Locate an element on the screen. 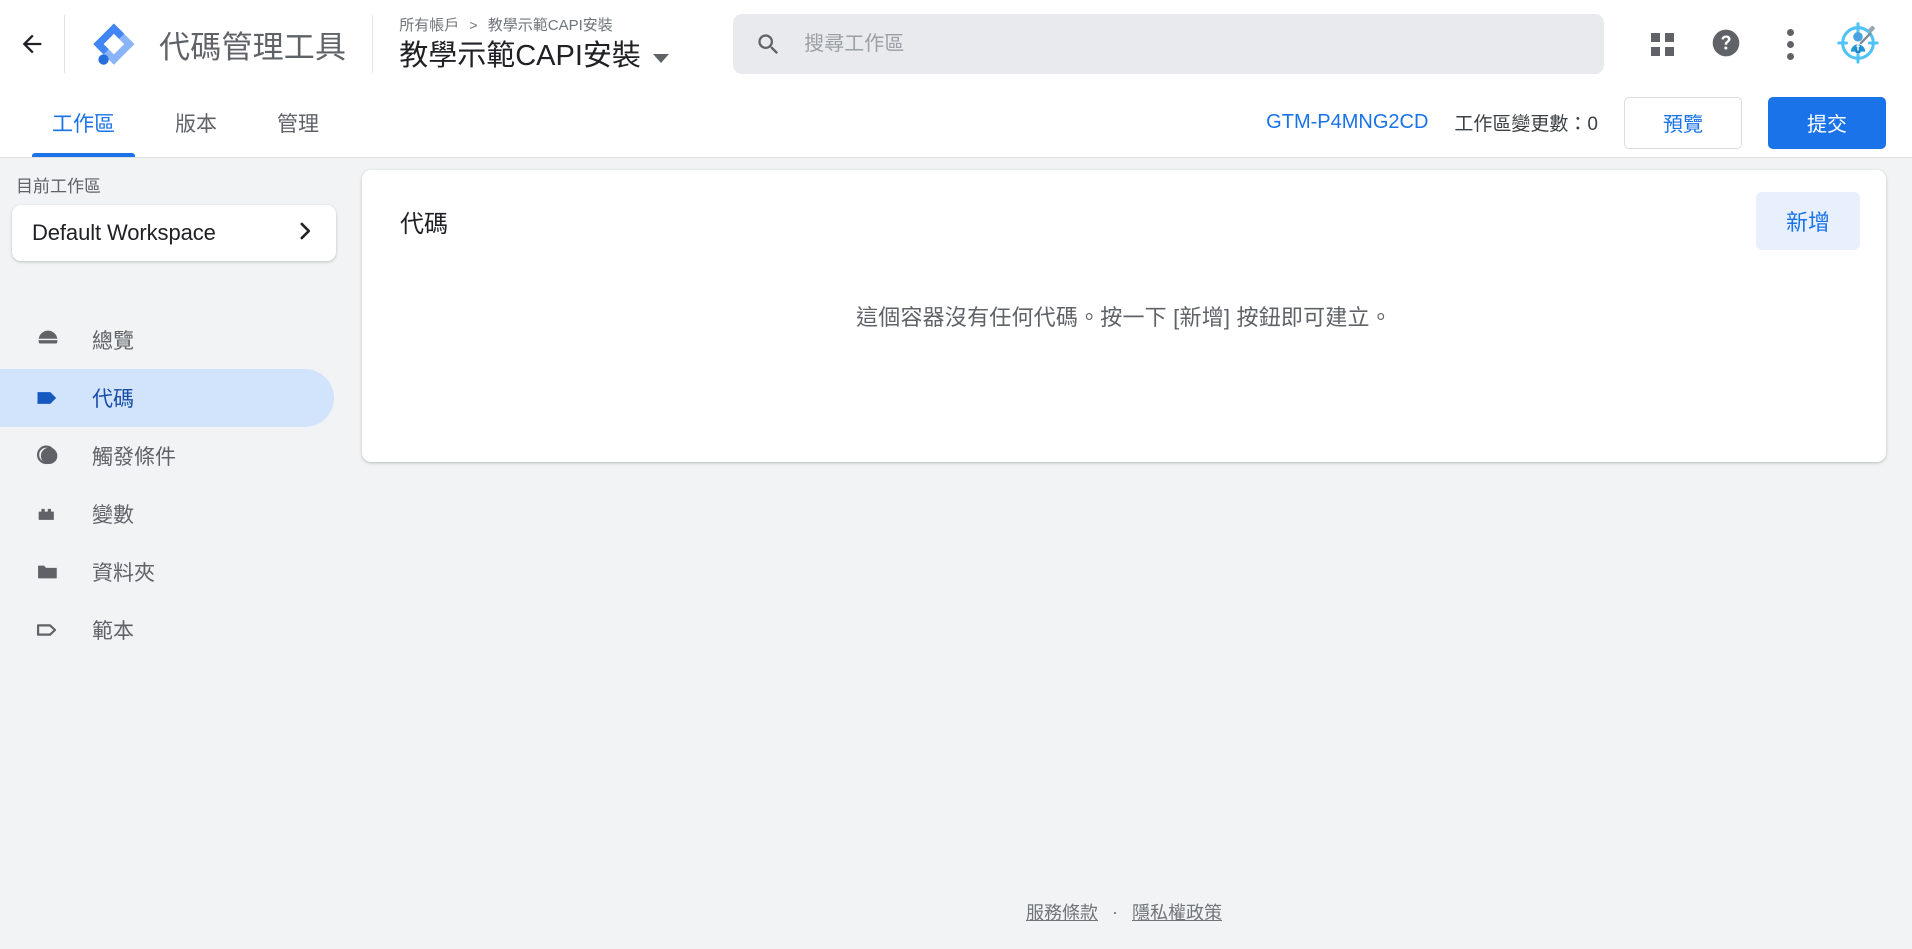  gtm-diamond-logo is located at coordinates (114, 44).